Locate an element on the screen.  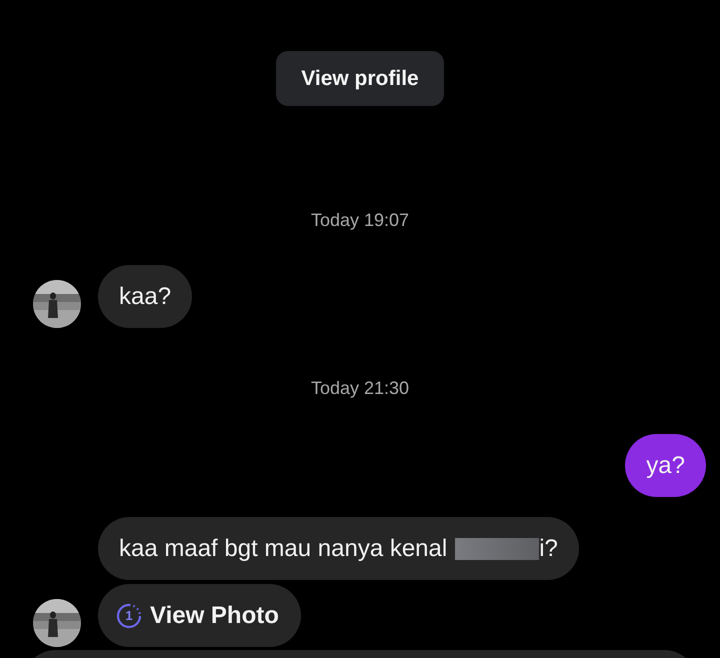
message-text: i? is located at coordinates (548, 548).